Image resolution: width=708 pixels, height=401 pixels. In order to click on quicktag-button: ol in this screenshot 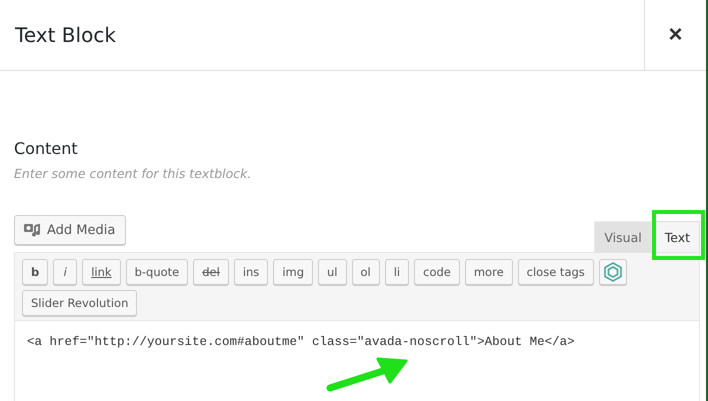, I will do `click(366, 272)`.